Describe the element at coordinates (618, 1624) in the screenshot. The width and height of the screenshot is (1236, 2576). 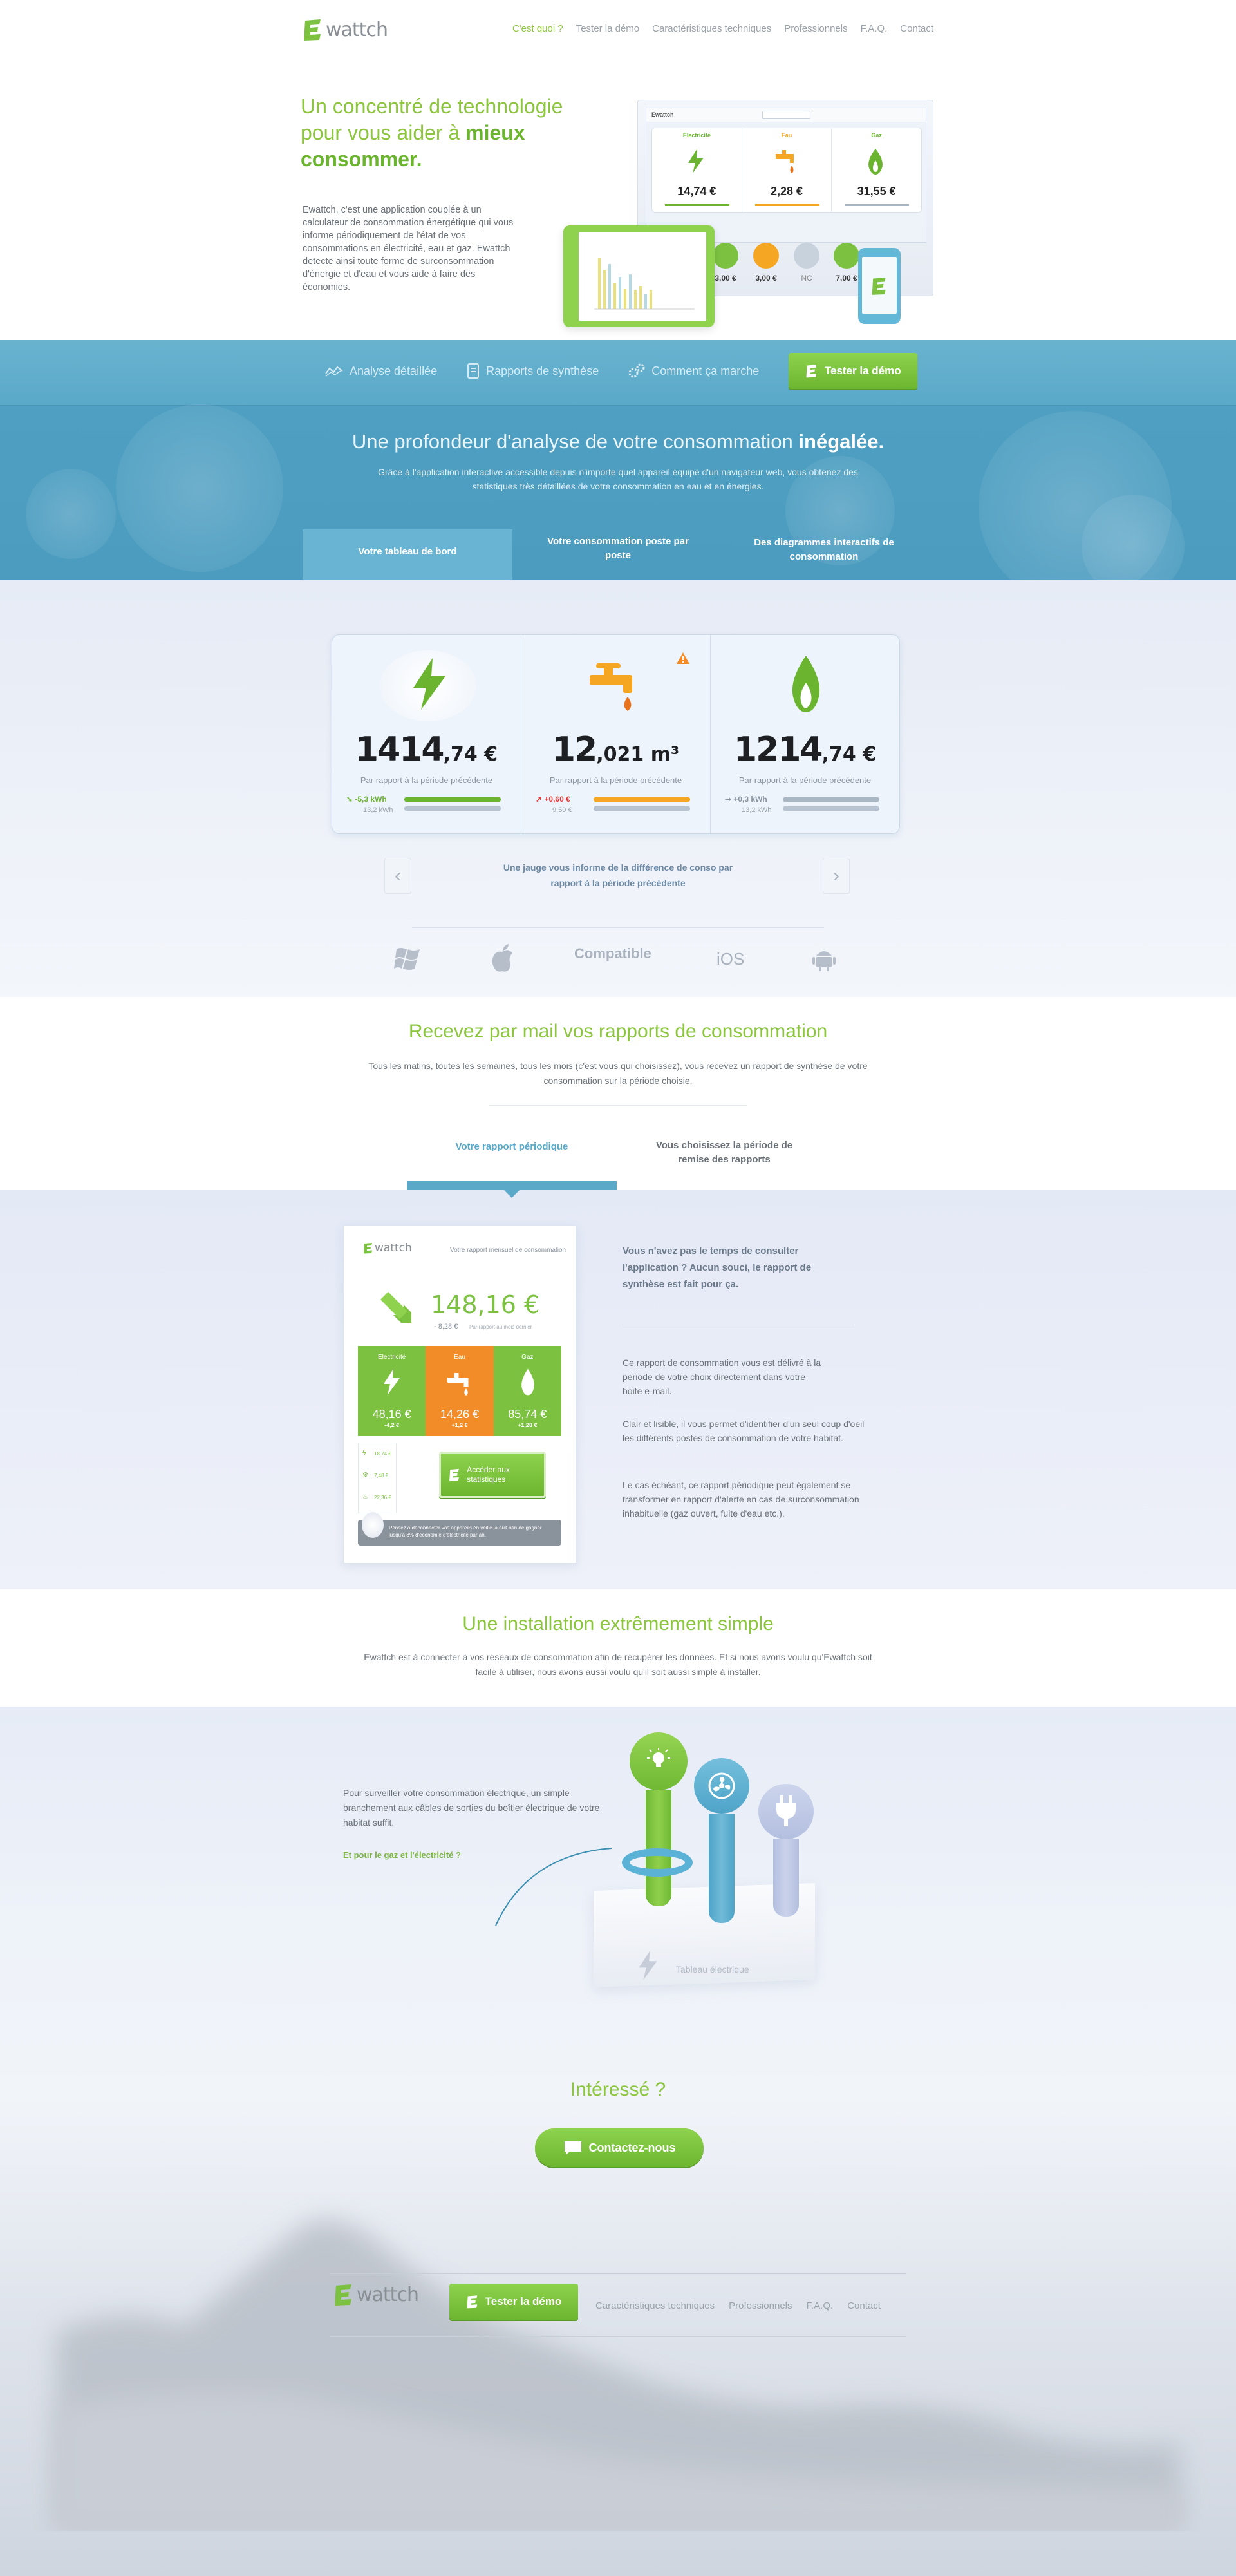
I see `install-title: Une installation extrêmement simple` at that location.